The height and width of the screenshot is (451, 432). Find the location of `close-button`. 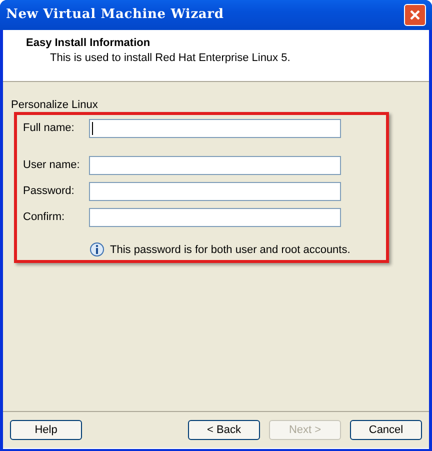

close-button is located at coordinates (415, 15).